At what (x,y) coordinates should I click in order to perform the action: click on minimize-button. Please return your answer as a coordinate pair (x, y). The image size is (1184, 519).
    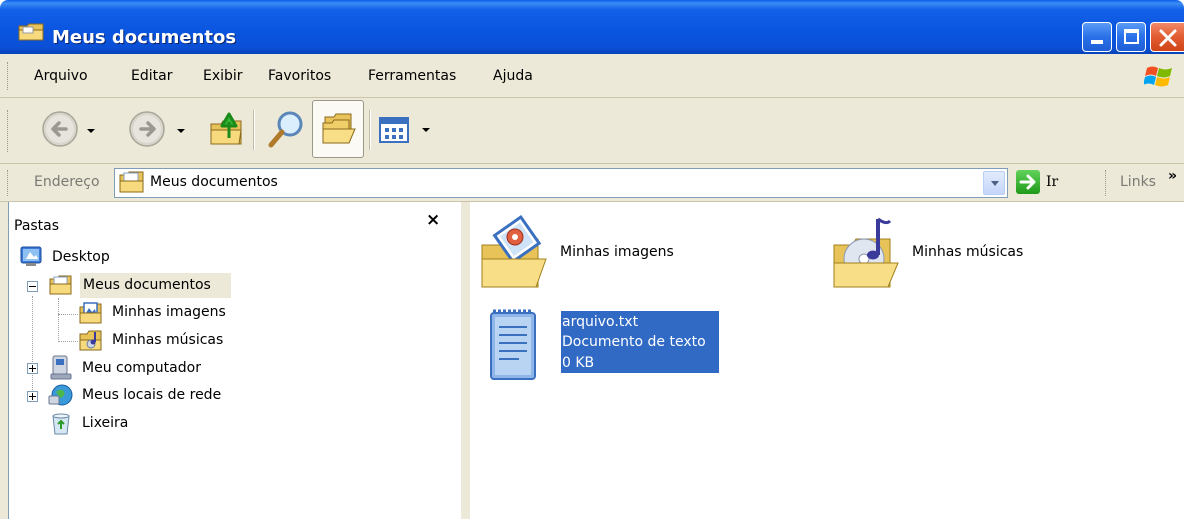
    Looking at the image, I should click on (1097, 37).